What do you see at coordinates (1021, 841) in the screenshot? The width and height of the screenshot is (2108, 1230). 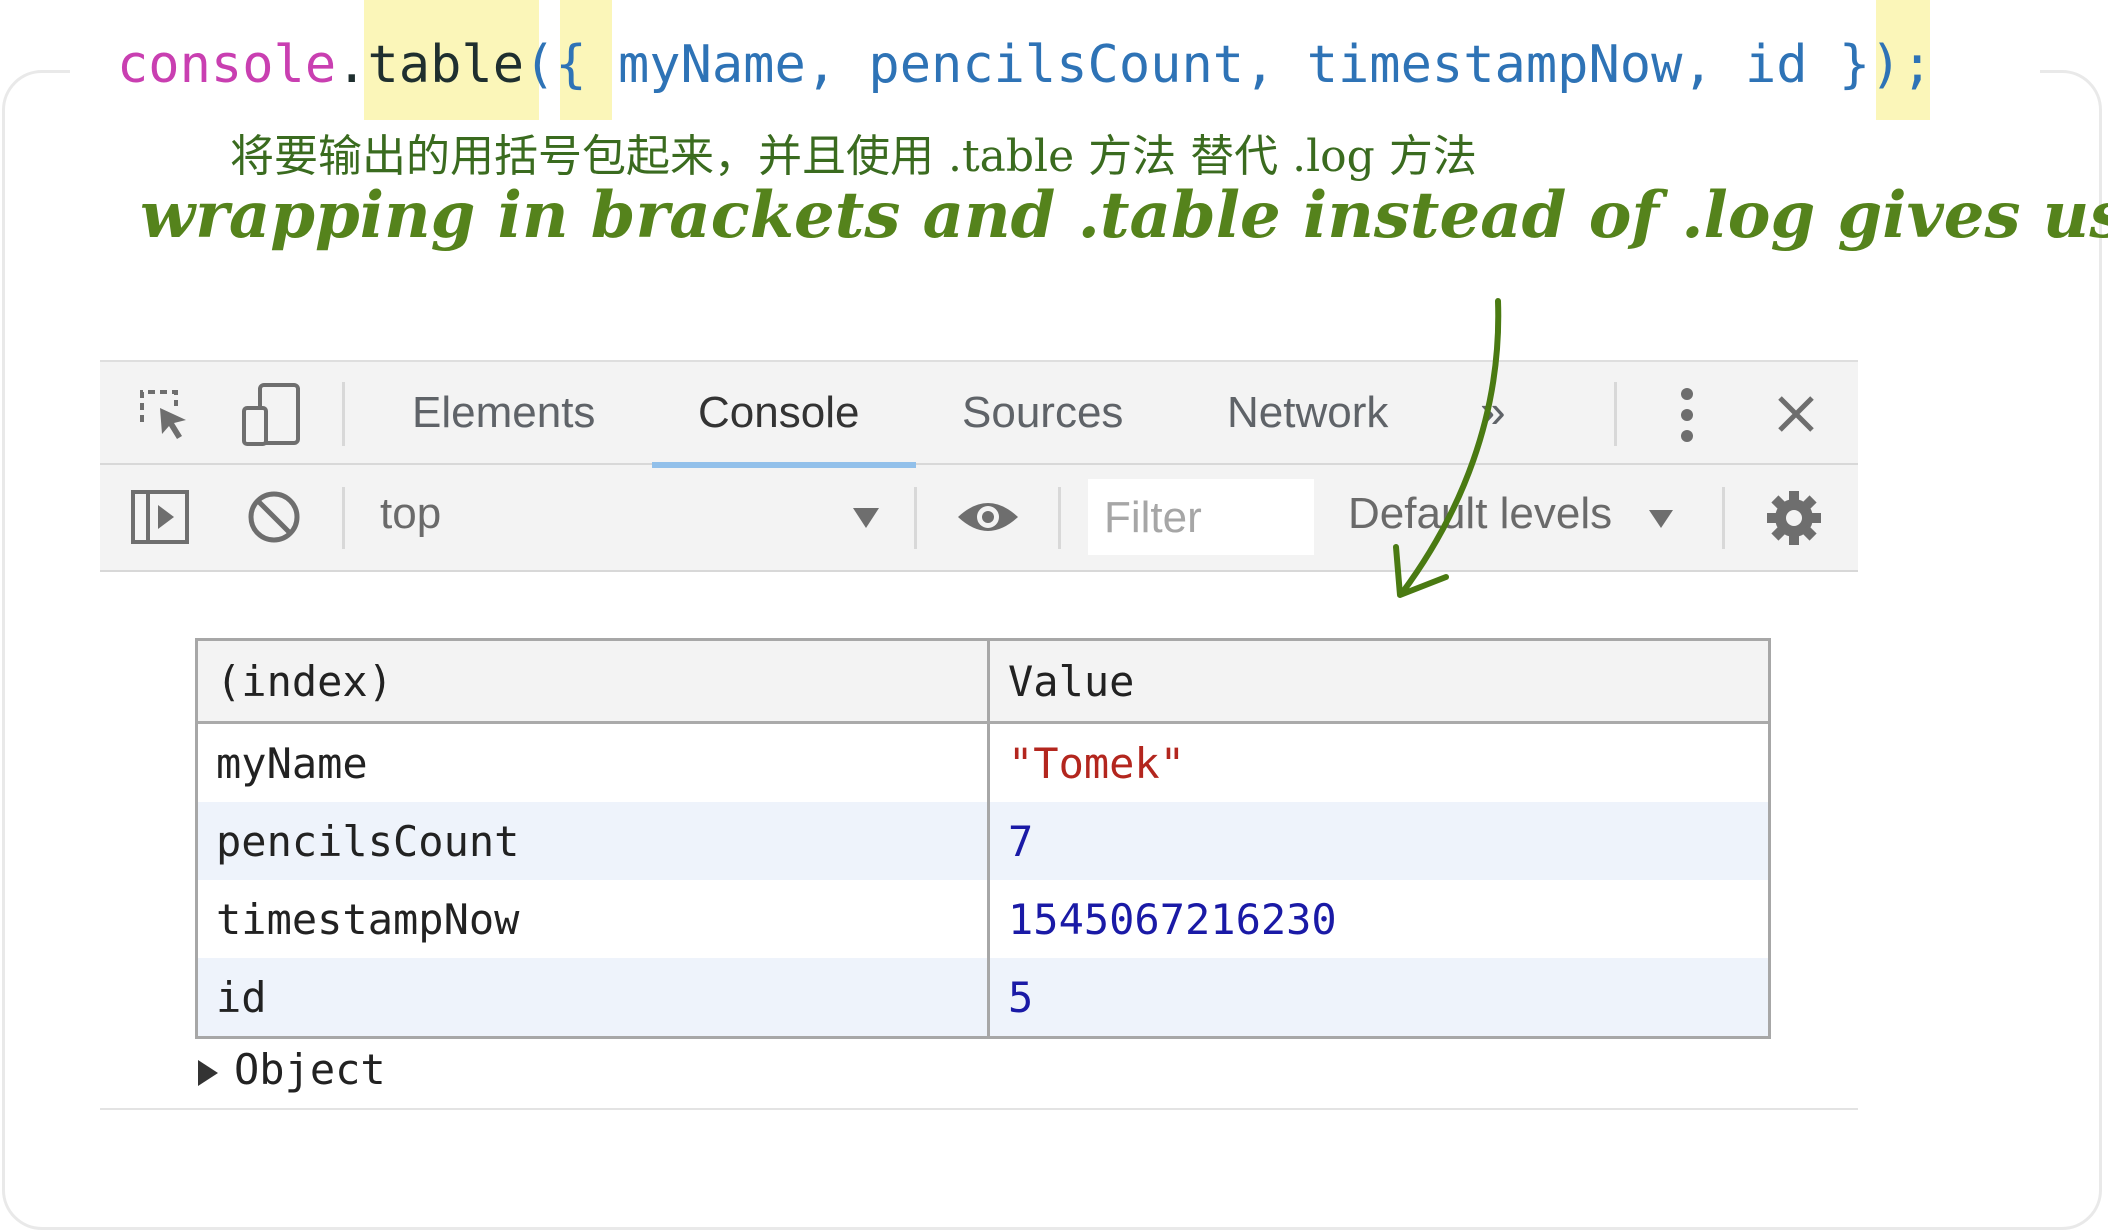 I see `row-value: 7` at bounding box center [1021, 841].